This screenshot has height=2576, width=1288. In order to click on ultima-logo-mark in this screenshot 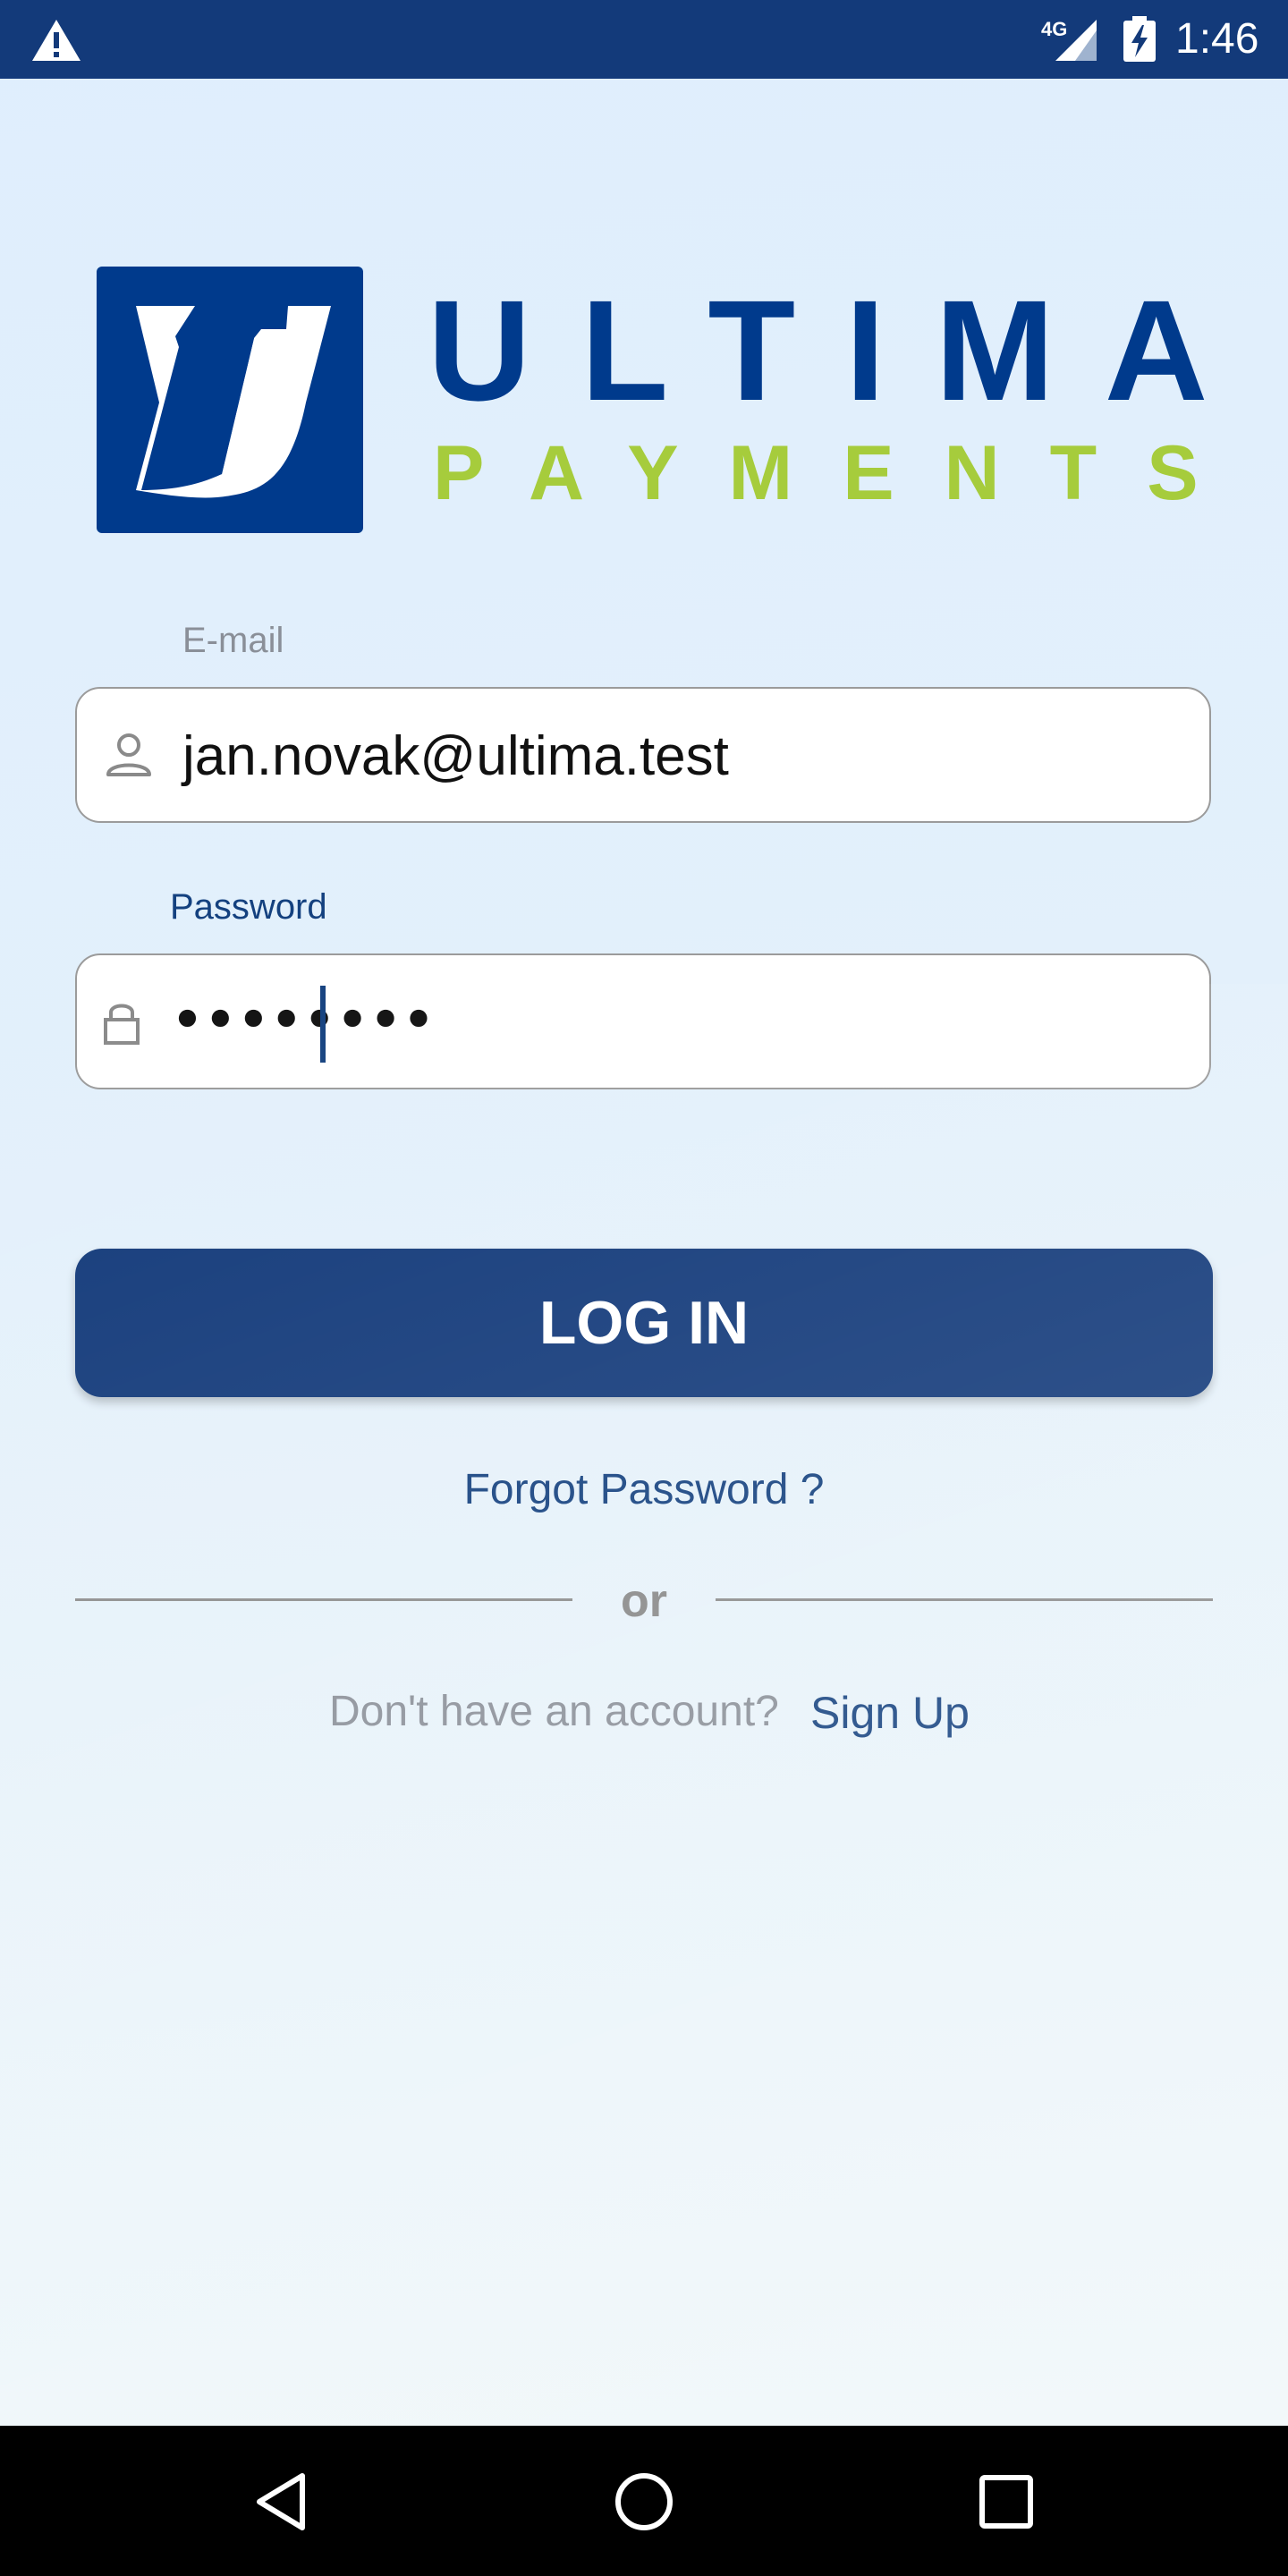, I will do `click(230, 400)`.